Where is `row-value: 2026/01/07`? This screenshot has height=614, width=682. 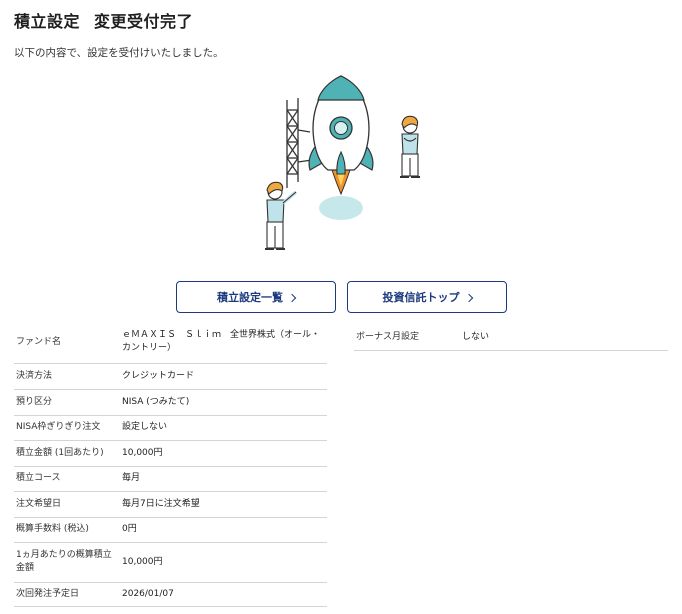 row-value: 2026/01/07 is located at coordinates (223, 594).